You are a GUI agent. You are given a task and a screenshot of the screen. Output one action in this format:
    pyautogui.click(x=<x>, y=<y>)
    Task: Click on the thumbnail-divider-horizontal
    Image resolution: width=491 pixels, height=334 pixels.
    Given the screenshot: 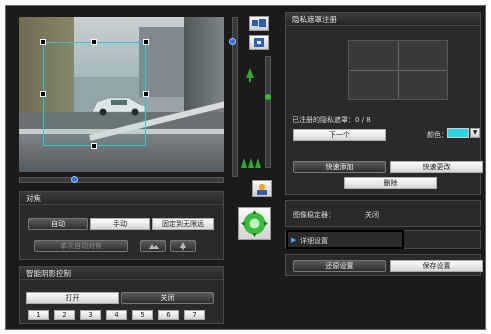 What is the action you would take?
    pyautogui.click(x=398, y=70)
    